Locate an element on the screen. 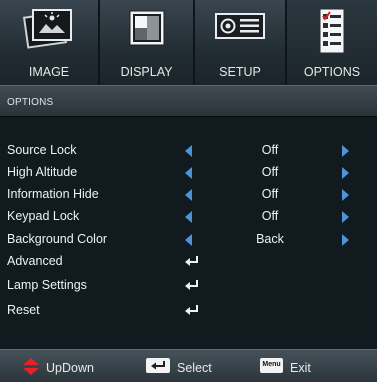 The height and width of the screenshot is (382, 377). exit-hint: Exit is located at coordinates (300, 368).